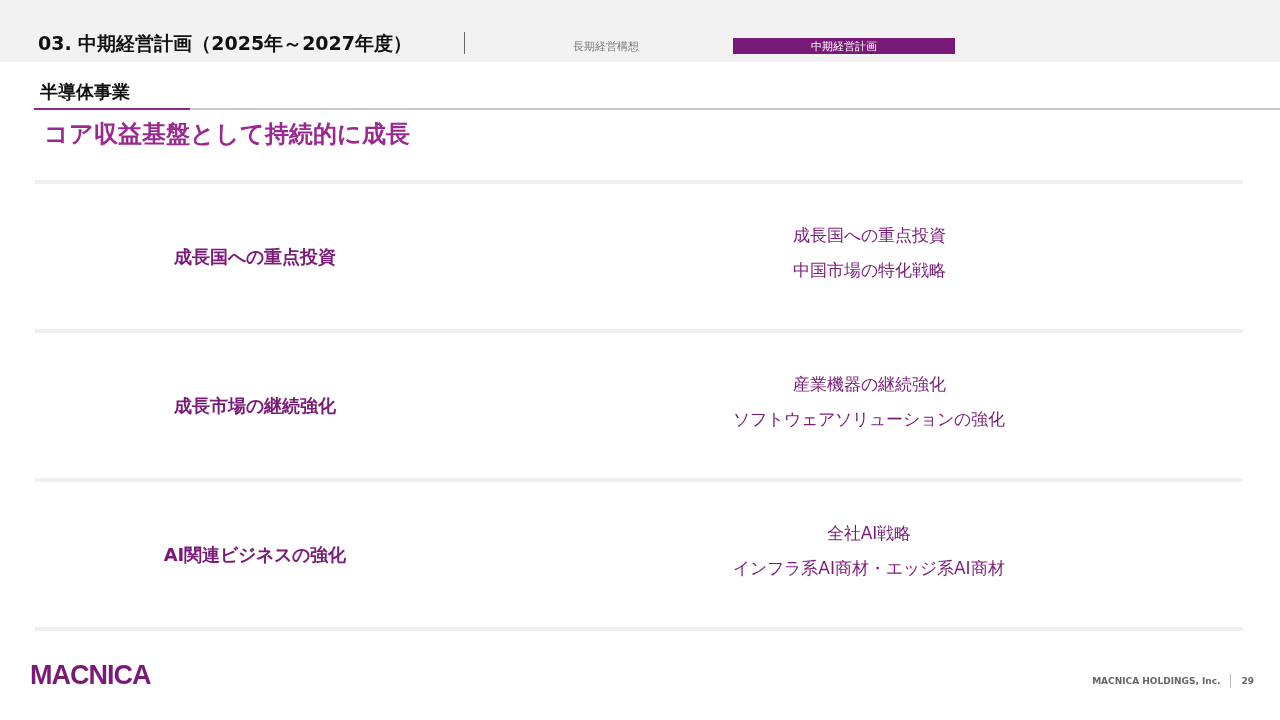 The image size is (1280, 720). Describe the element at coordinates (255, 256) in the screenshot. I see `theme-label: 成長国への重点投資` at that location.